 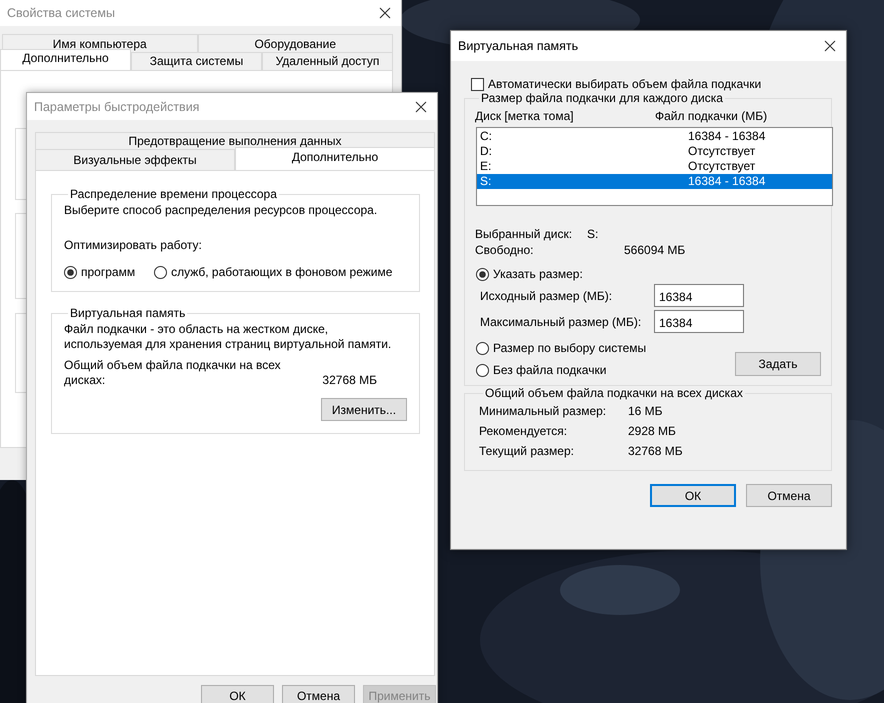 What do you see at coordinates (569, 348) in the screenshot?
I see `radio-label: Размер по выбору системы` at bounding box center [569, 348].